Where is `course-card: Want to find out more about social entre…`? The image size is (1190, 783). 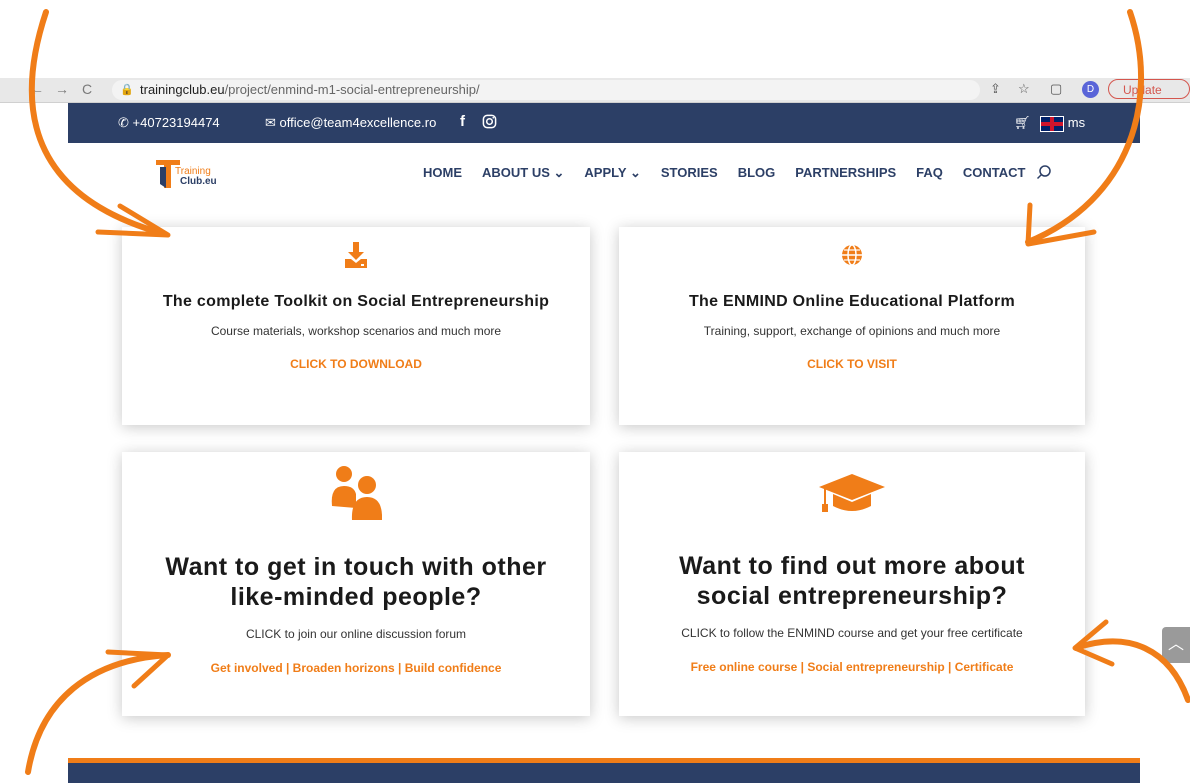 course-card: Want to find out more about social entre… is located at coordinates (852, 584).